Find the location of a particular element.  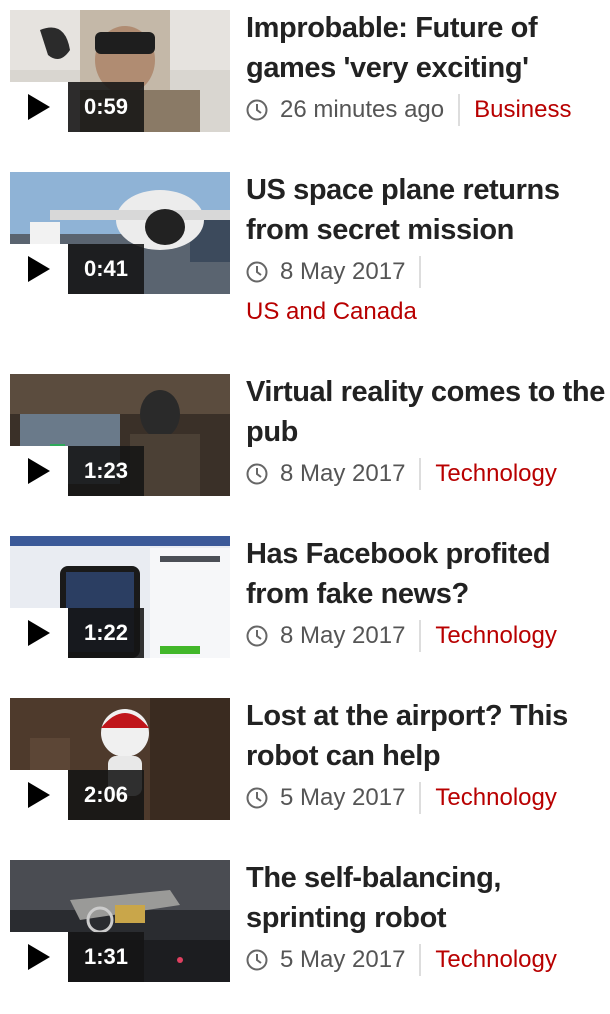

video-duration: 1:31 is located at coordinates (106, 957).